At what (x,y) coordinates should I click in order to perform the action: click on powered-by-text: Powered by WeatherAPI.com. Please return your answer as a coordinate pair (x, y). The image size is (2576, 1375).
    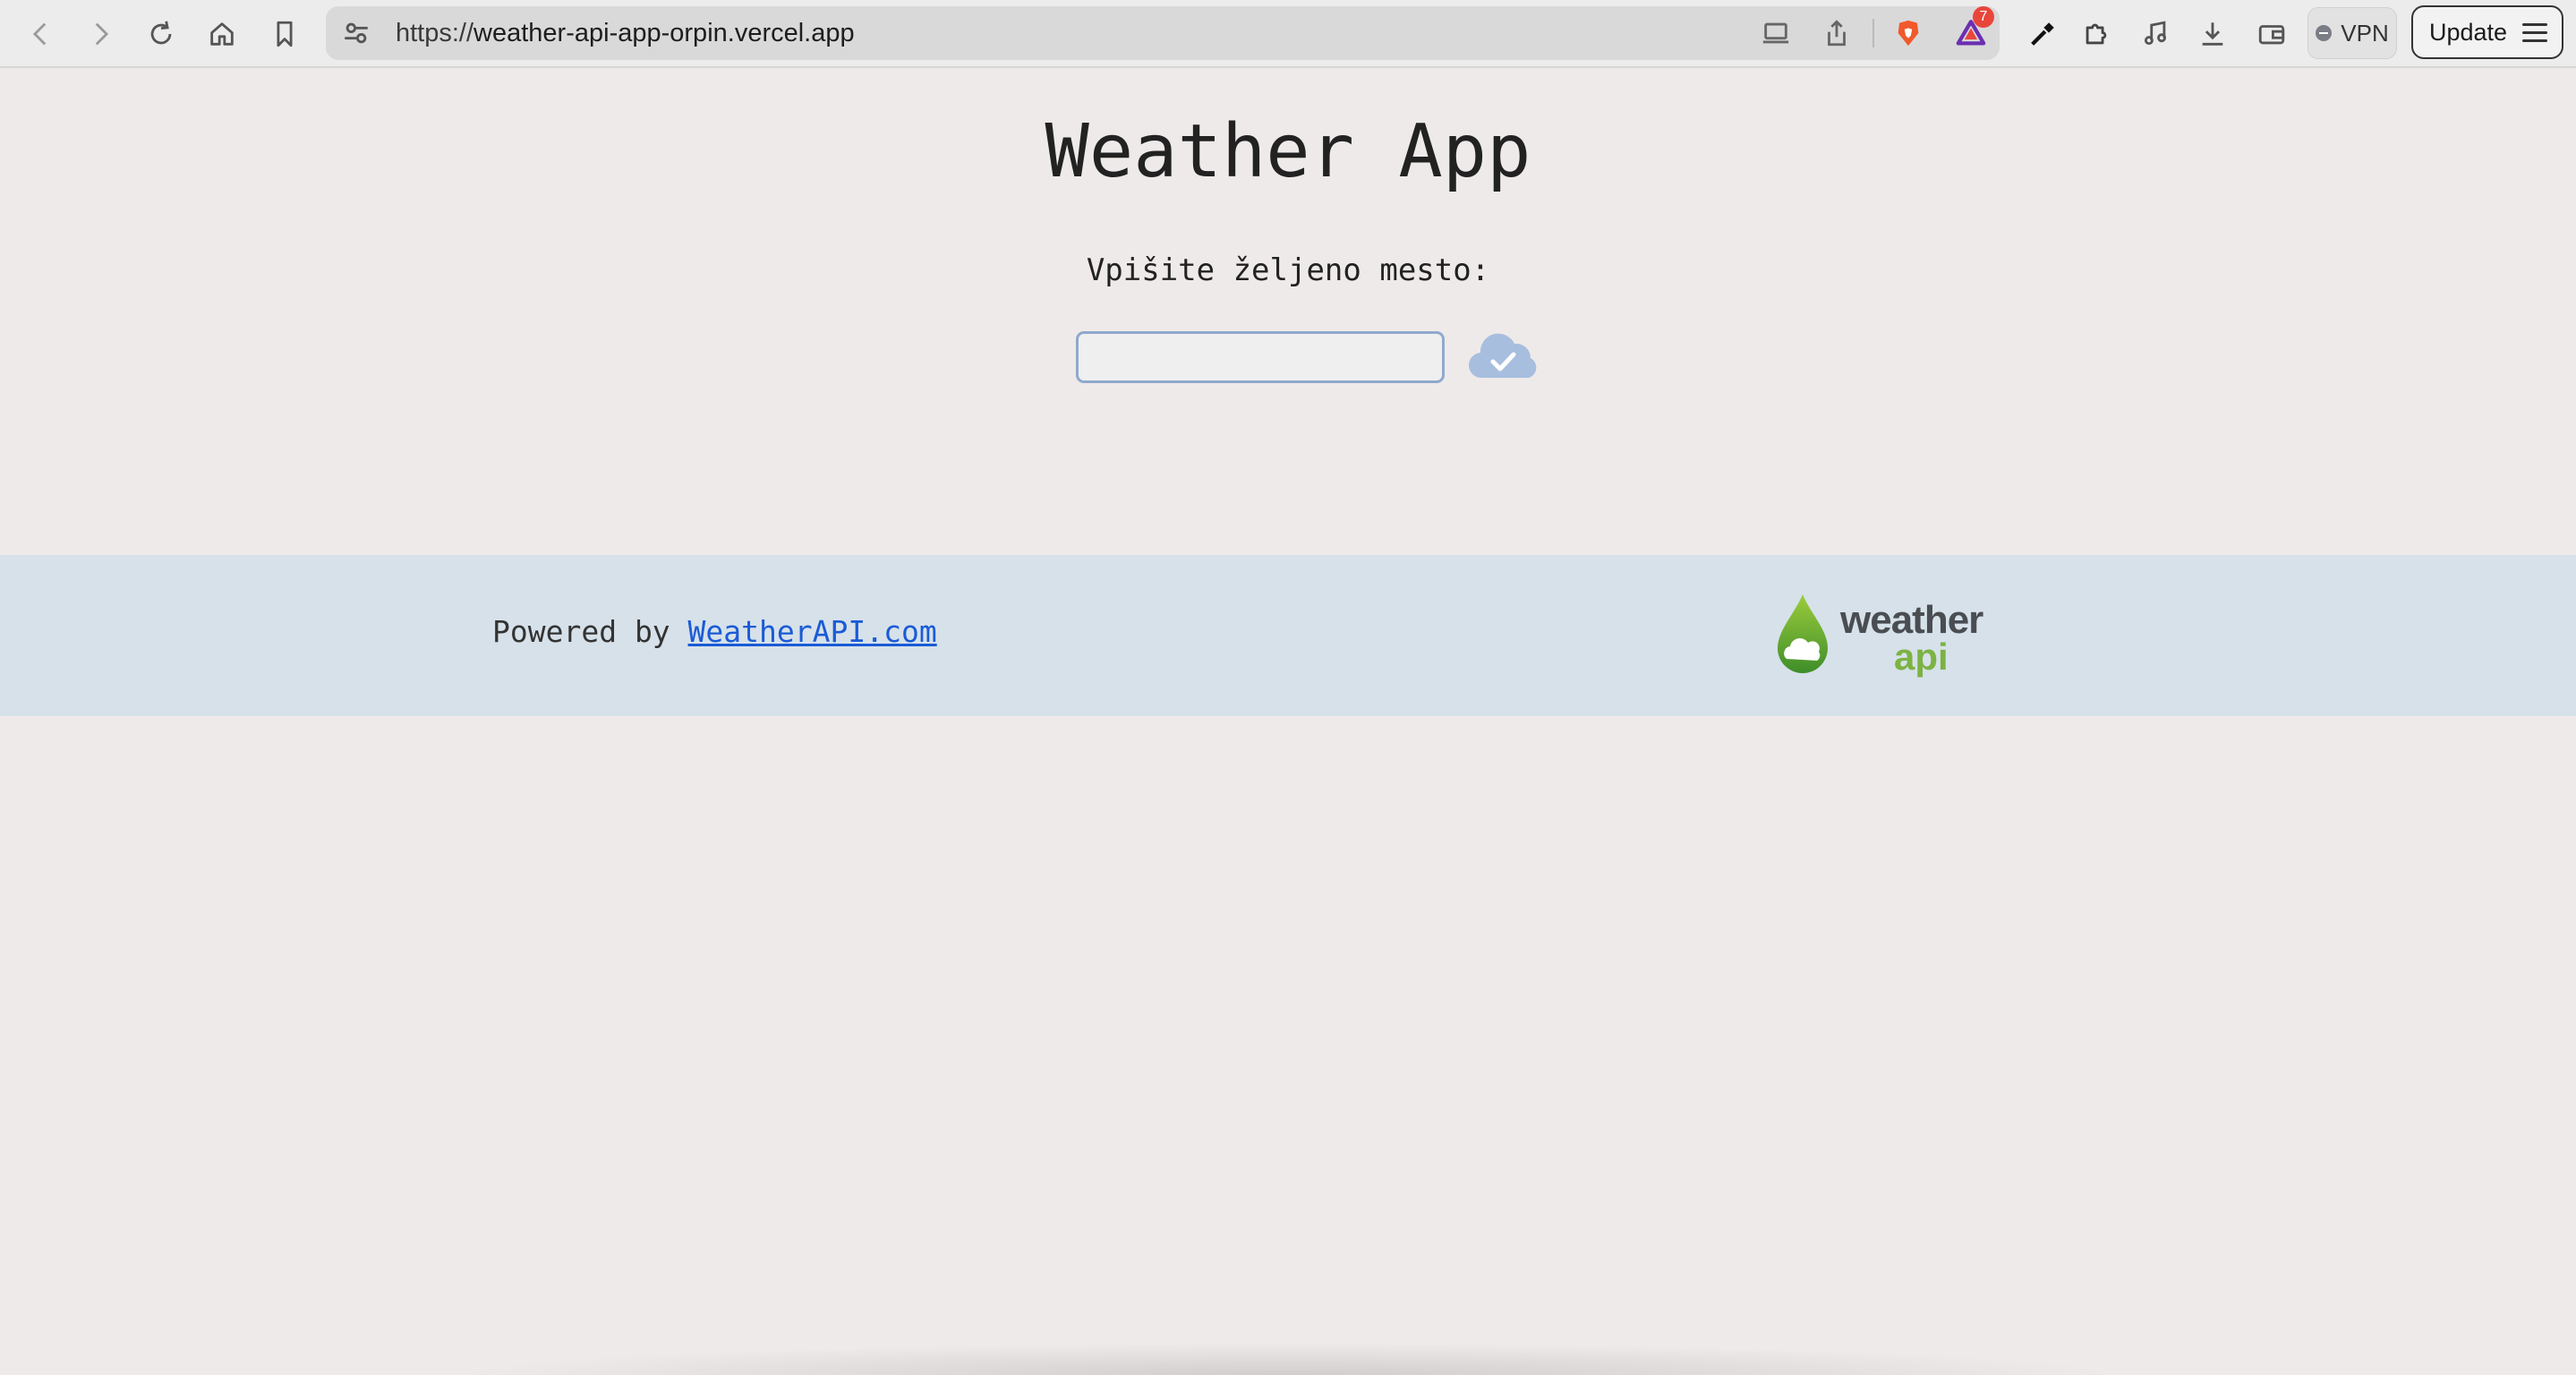
    Looking at the image, I should click on (714, 631).